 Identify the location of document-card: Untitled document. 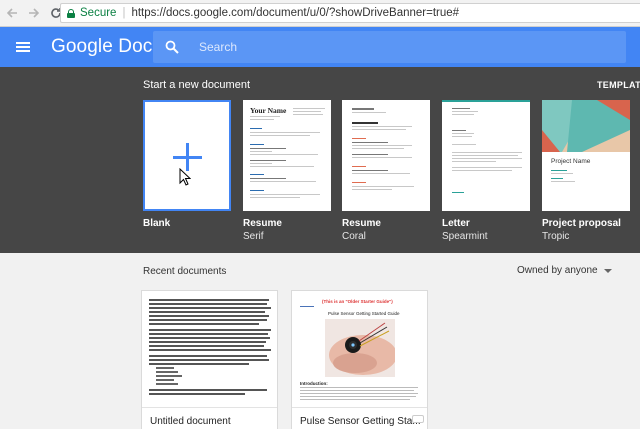
(209, 359).